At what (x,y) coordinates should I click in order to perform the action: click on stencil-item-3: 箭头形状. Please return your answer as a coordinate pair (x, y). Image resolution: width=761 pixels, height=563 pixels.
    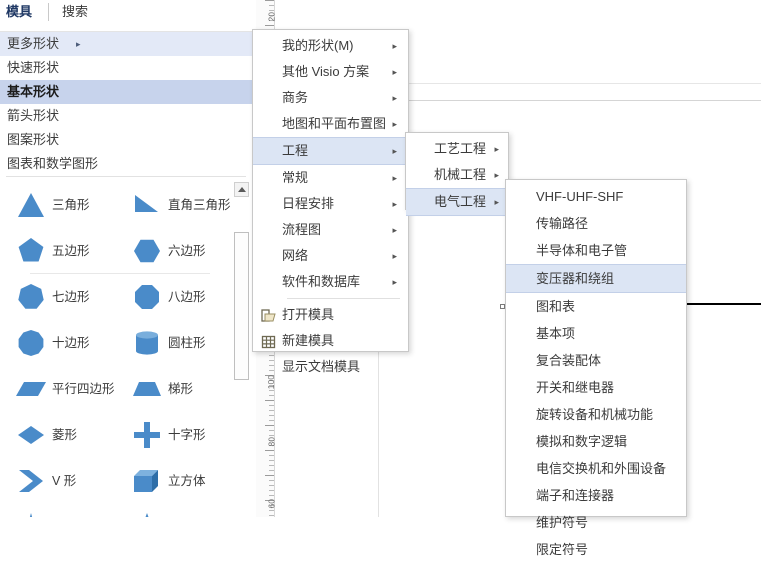
    Looking at the image, I should click on (126, 116).